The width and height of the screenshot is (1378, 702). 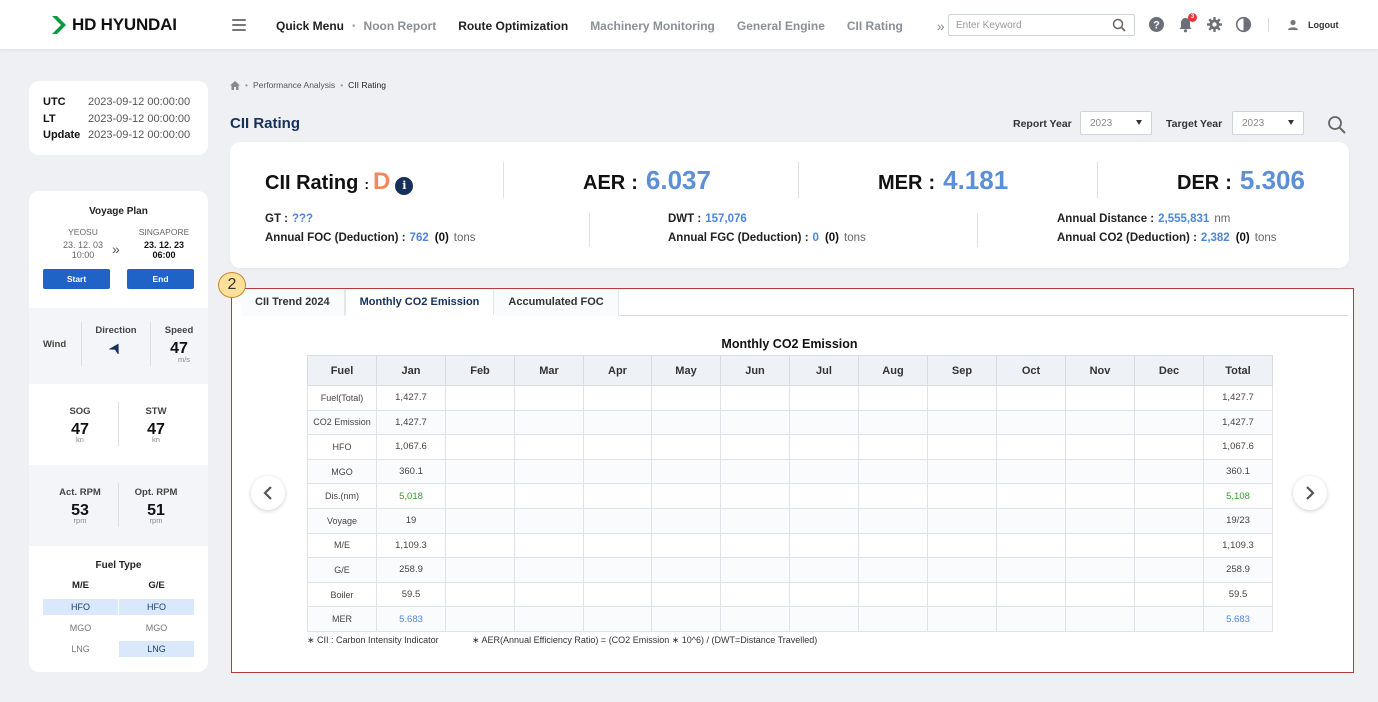 What do you see at coordinates (382, 181) in the screenshot?
I see `cii-grade-value: D` at bounding box center [382, 181].